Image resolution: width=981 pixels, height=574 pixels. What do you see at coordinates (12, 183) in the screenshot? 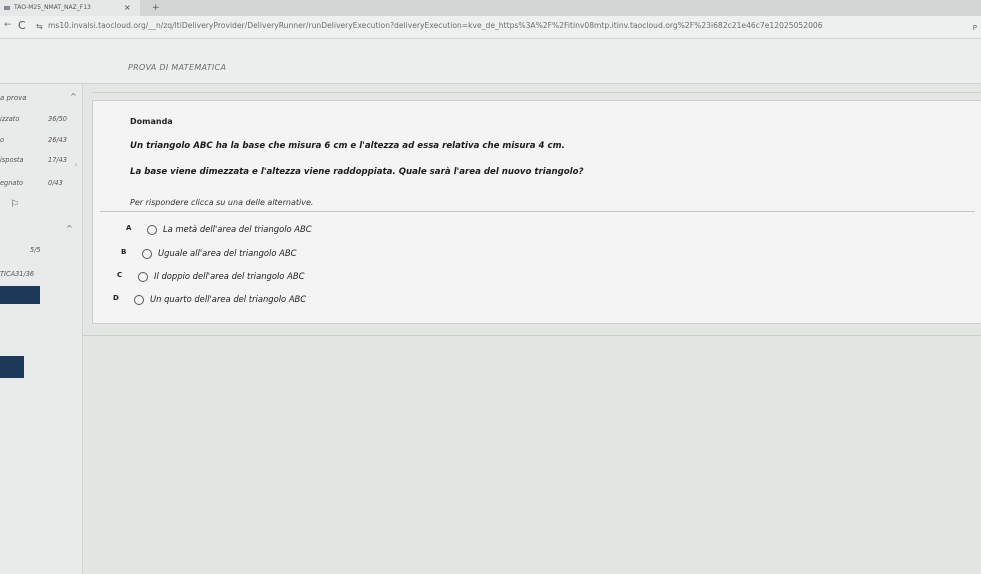
I see `stat-label: egnato` at bounding box center [12, 183].